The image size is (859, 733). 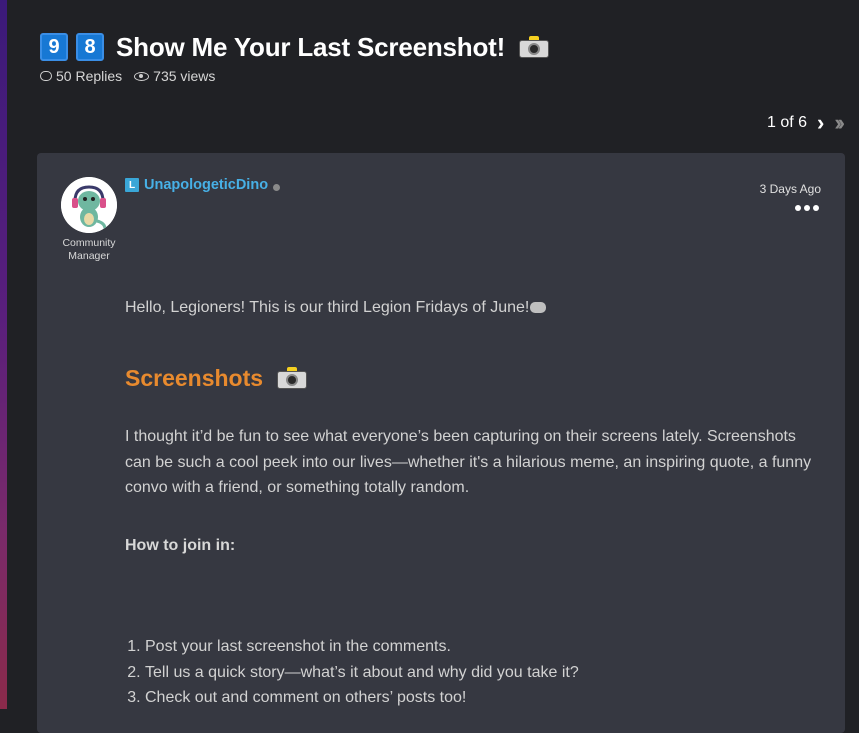 I want to click on chevron-right-icon: ›, so click(x=820, y=123).